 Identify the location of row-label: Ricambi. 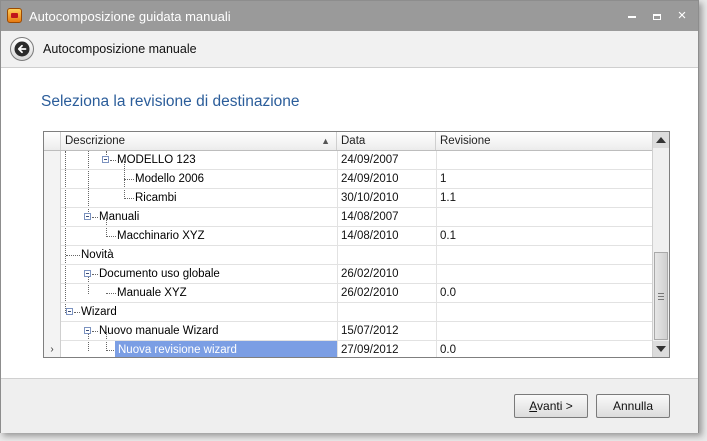
(156, 198).